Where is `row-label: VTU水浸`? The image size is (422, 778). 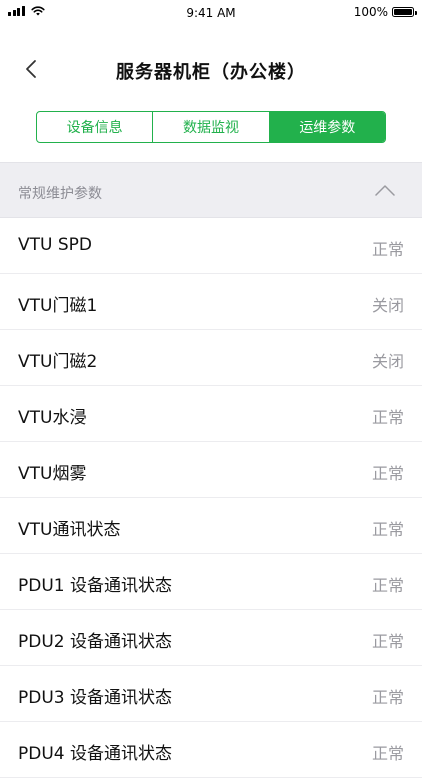 row-label: VTU水浸 is located at coordinates (52, 418).